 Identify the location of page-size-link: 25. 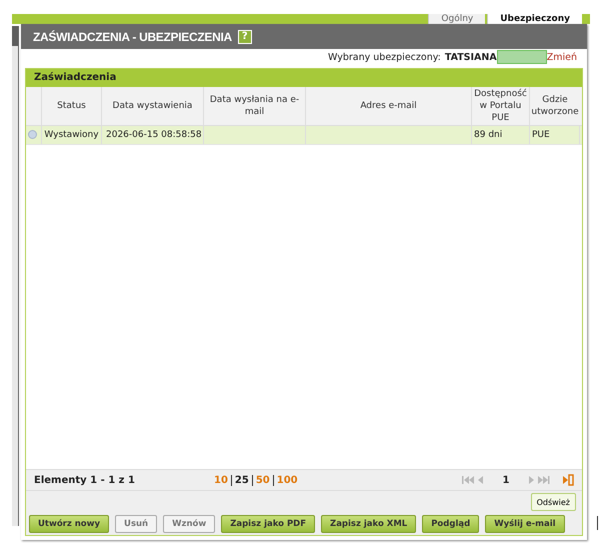
(241, 480).